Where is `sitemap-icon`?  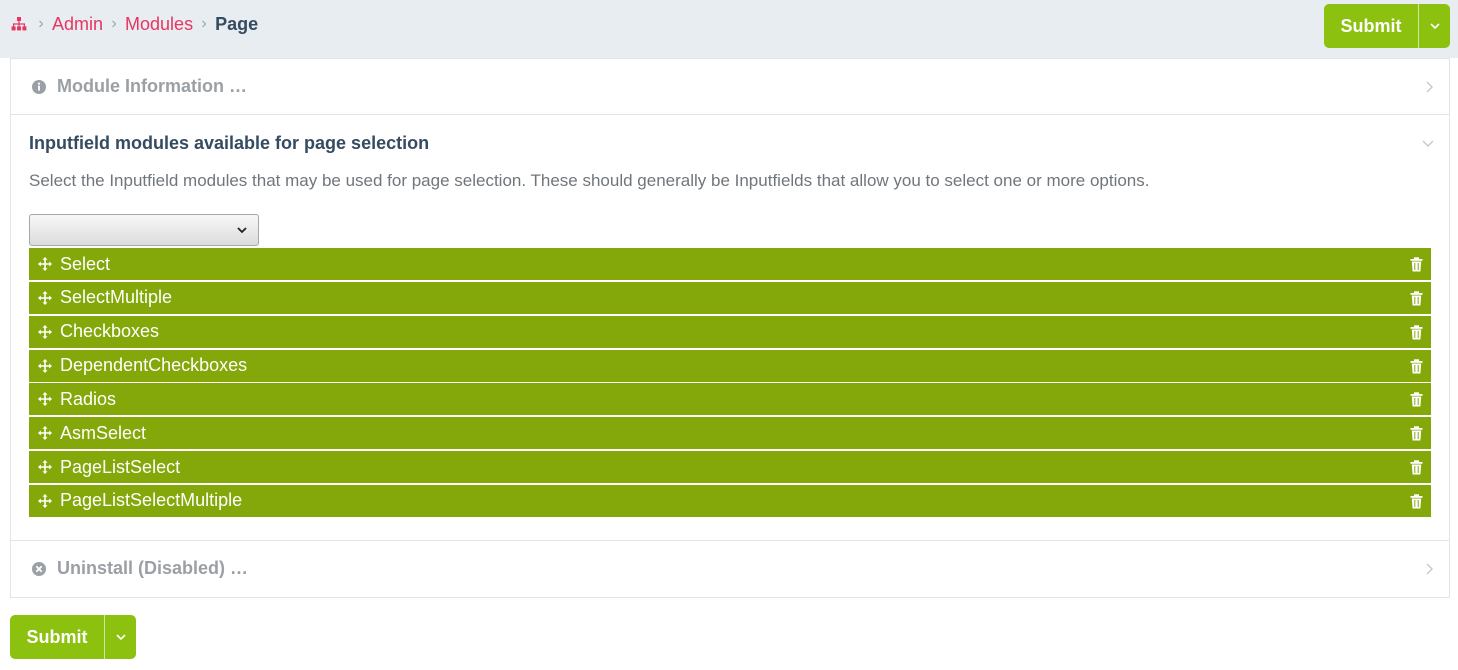
sitemap-icon is located at coordinates (19, 24).